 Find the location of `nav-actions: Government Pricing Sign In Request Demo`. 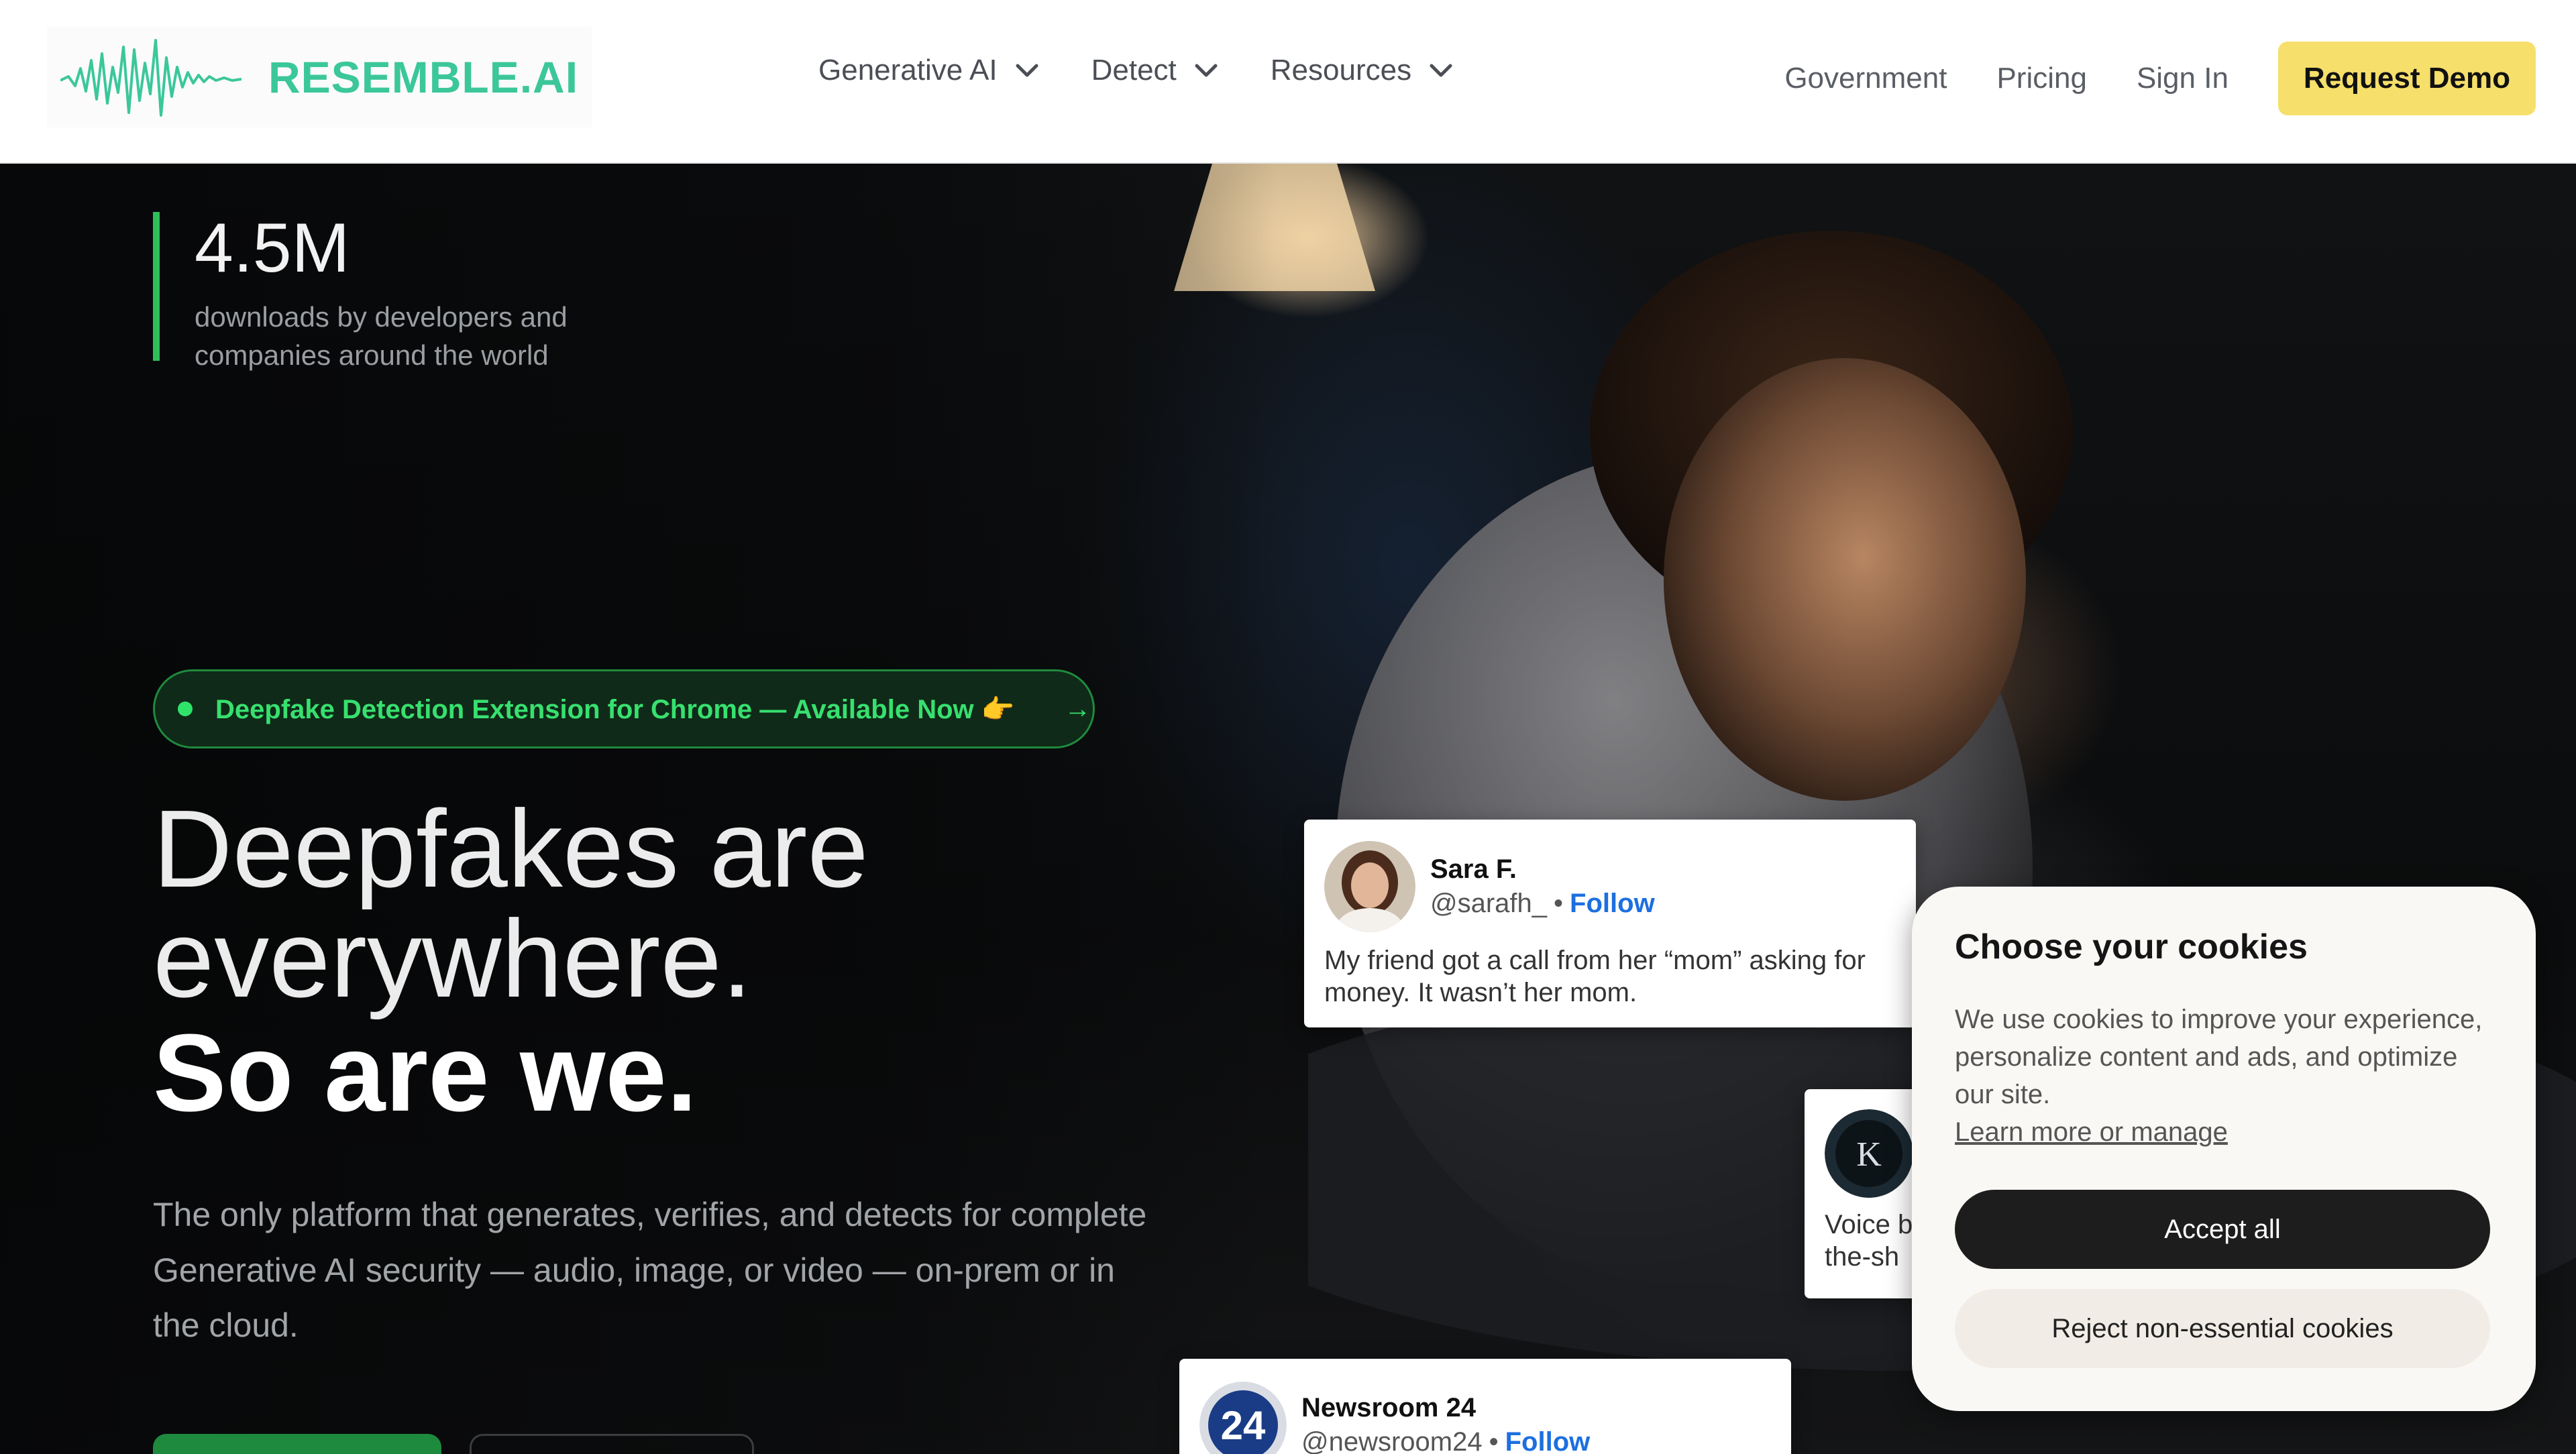

nav-actions: Government Pricing Sign In Request Demo is located at coordinates (2160, 78).